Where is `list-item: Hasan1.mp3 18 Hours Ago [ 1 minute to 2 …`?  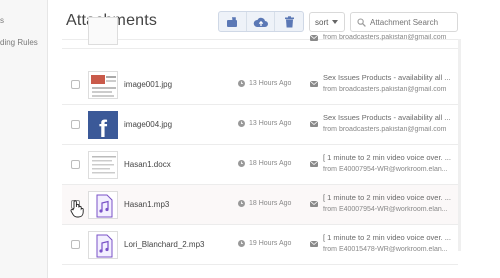 list-item: Hasan1.mp3 18 Hours Ago [ 1 minute to 2 … is located at coordinates (260, 205).